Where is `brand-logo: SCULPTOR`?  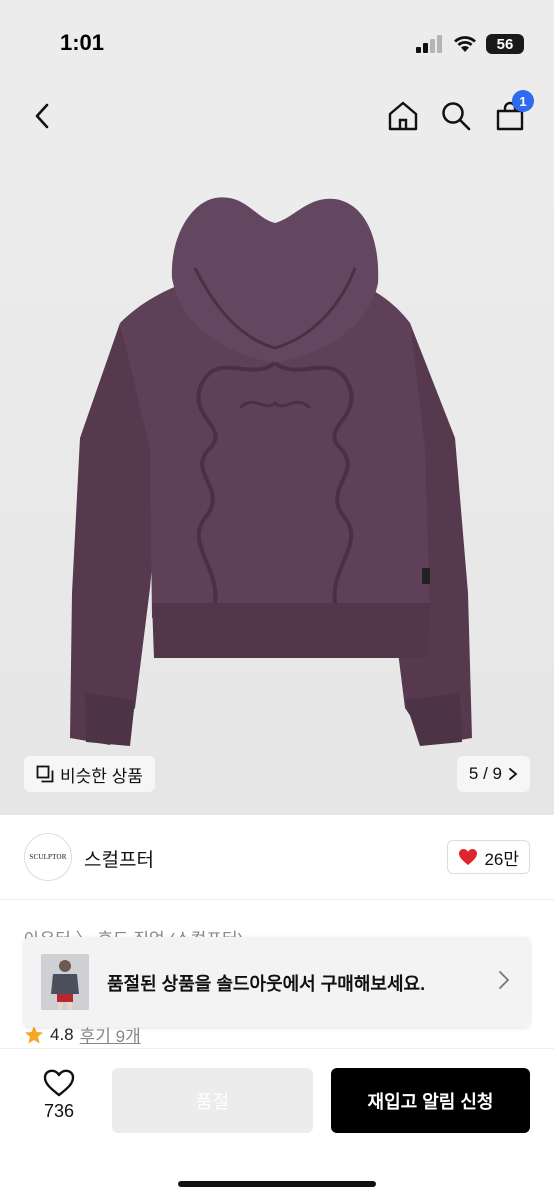
brand-logo: SCULPTOR is located at coordinates (48, 857).